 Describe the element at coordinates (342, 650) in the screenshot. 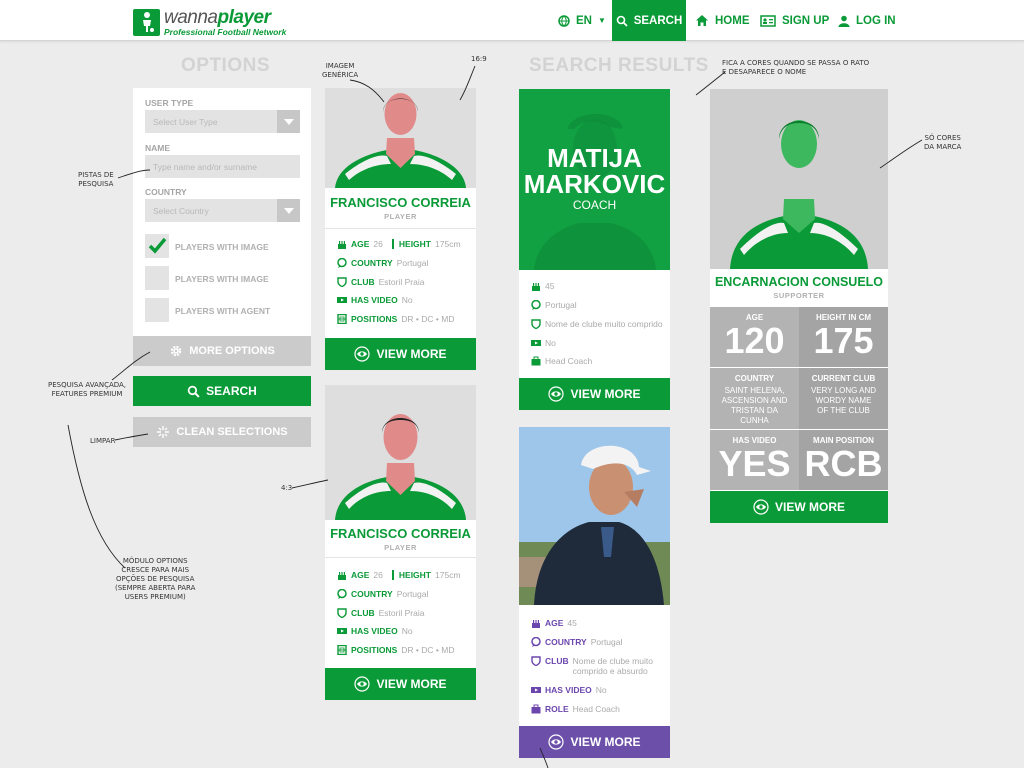

I see `pitch-icon` at that location.